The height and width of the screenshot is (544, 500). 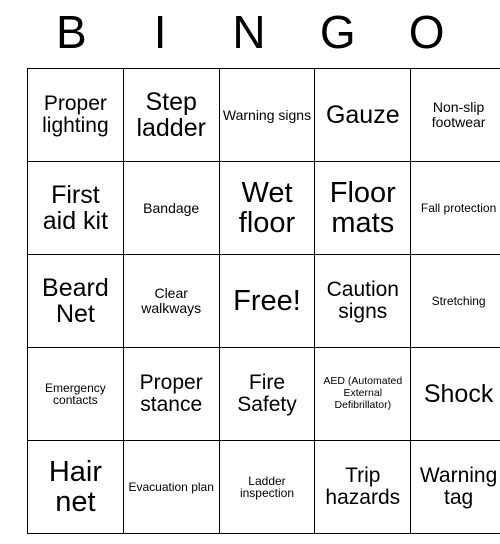 What do you see at coordinates (160, 32) in the screenshot?
I see `bingo-header-letter-i: I` at bounding box center [160, 32].